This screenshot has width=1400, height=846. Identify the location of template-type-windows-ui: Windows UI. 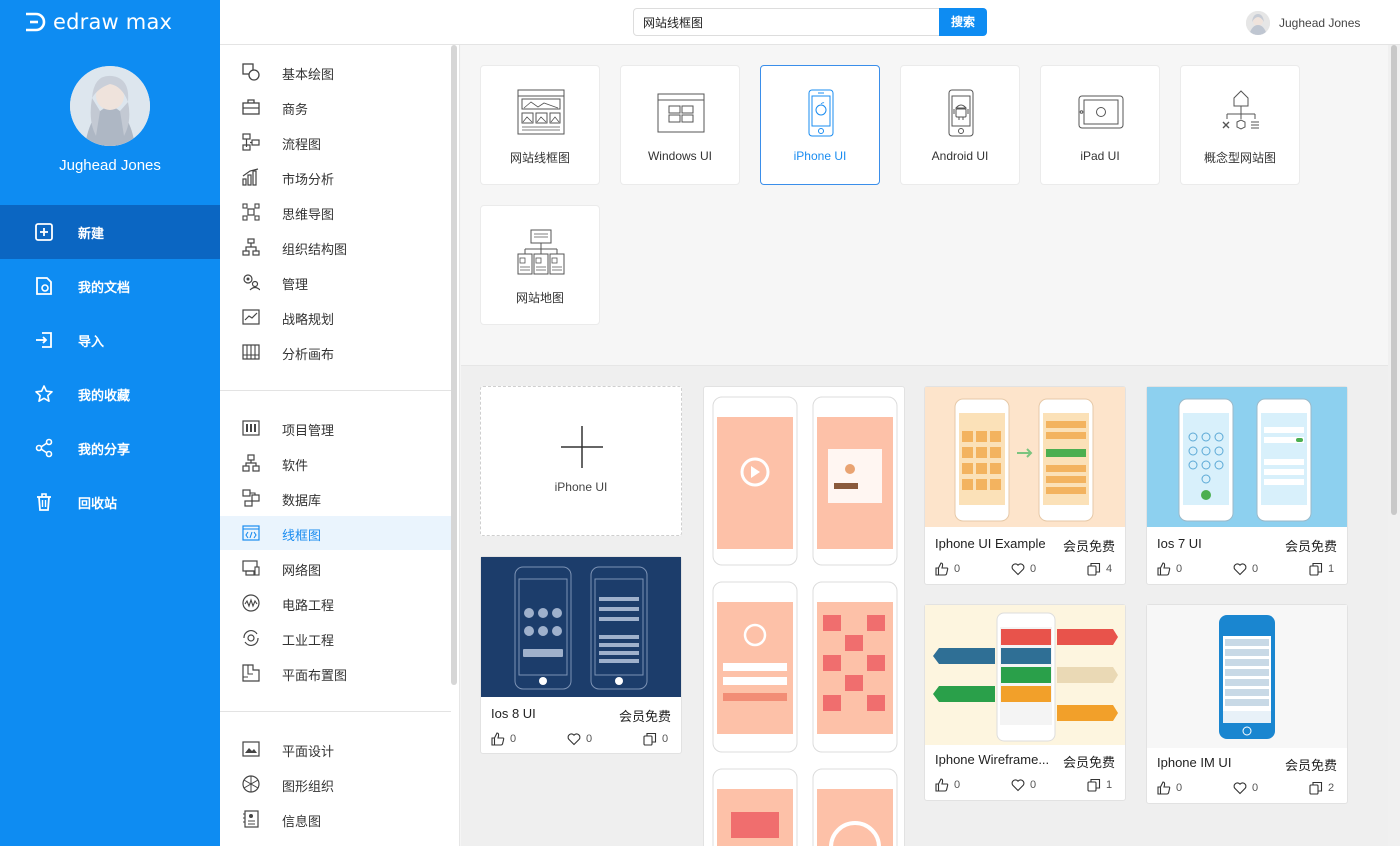
(680, 125).